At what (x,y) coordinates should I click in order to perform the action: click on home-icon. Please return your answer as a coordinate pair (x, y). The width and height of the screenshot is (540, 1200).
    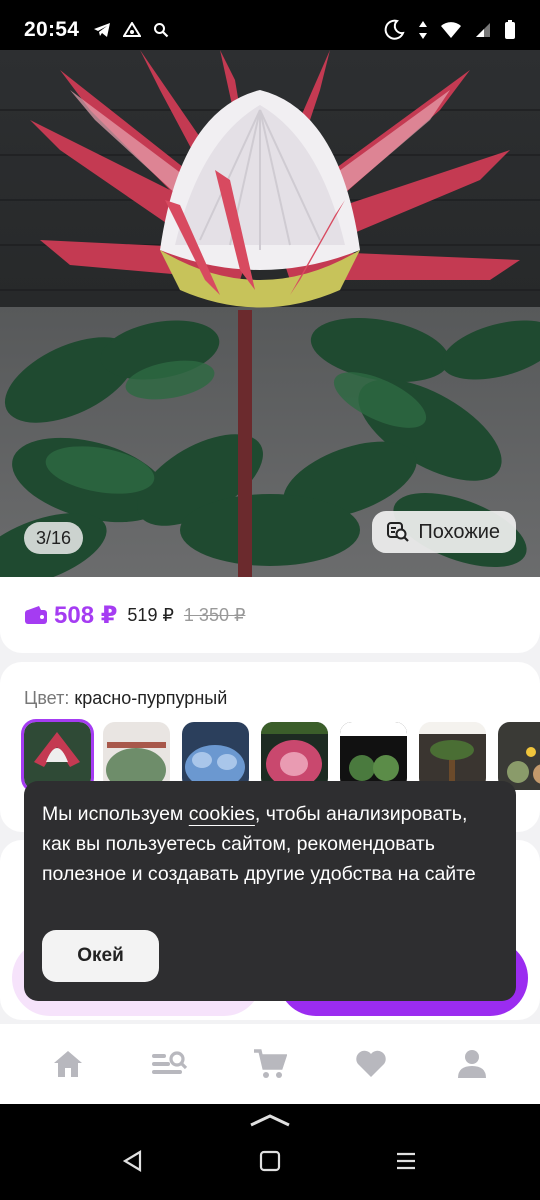
    Looking at the image, I should click on (68, 1064).